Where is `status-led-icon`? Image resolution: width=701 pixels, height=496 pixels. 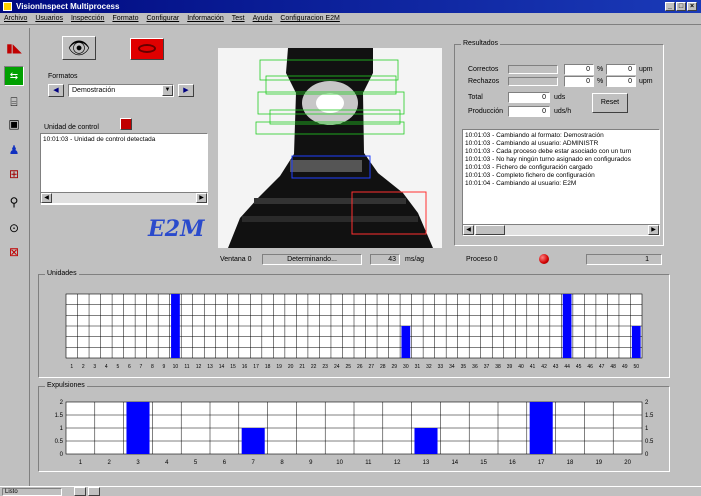
status-led-icon is located at coordinates (544, 259).